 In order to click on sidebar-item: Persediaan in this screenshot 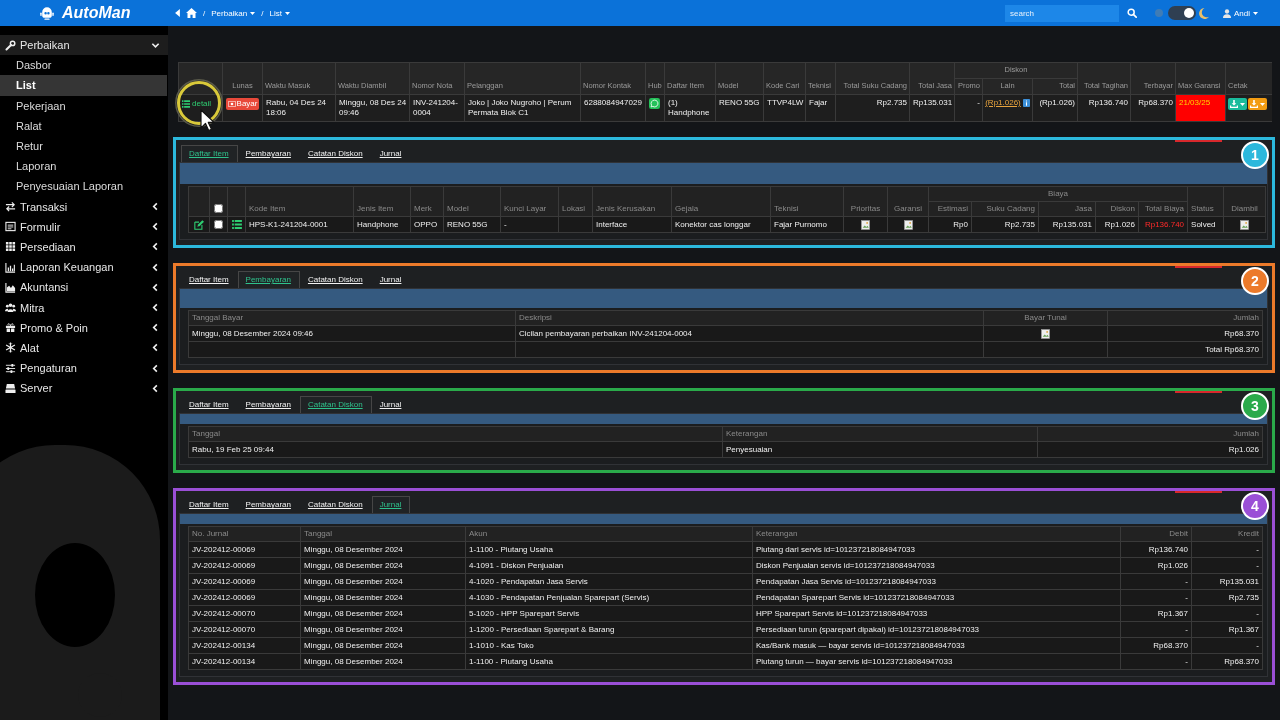, I will do `click(84, 247)`.